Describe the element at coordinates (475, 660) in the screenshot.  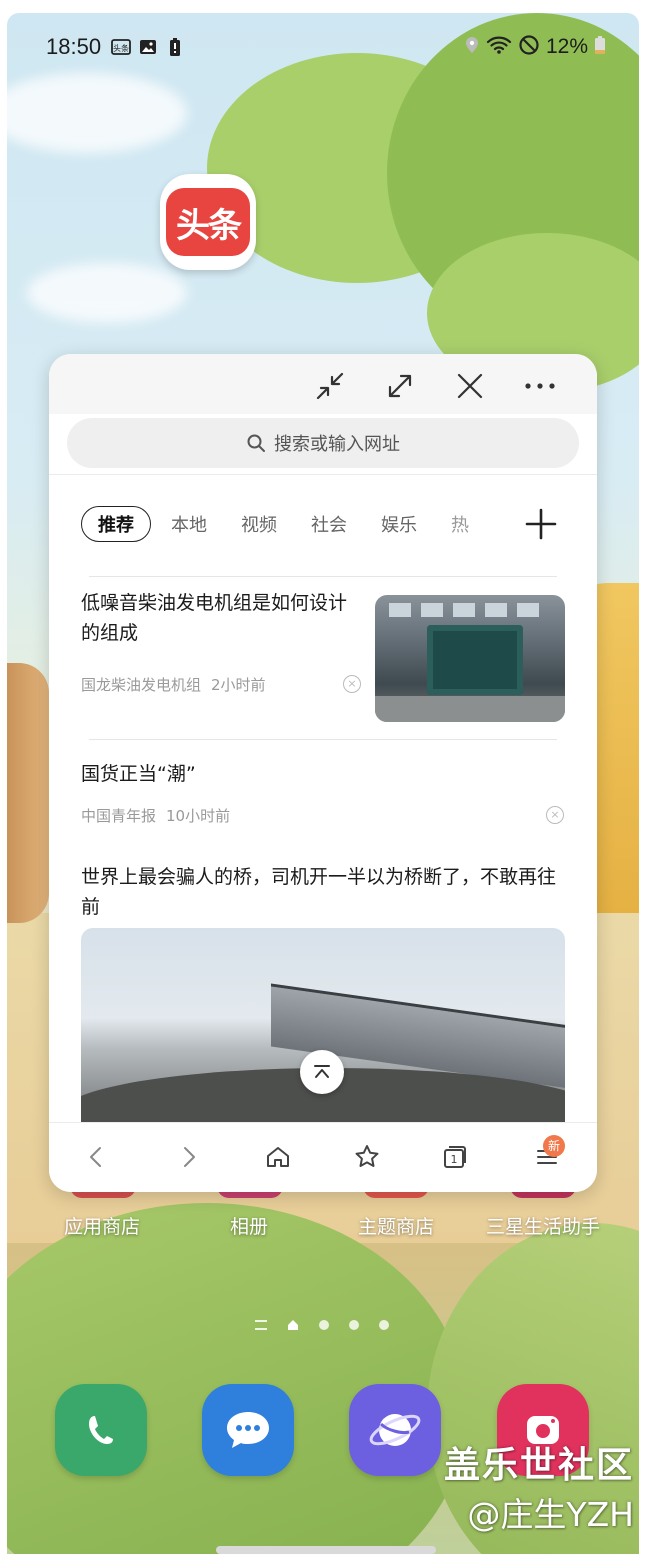
I see `generator-image` at that location.